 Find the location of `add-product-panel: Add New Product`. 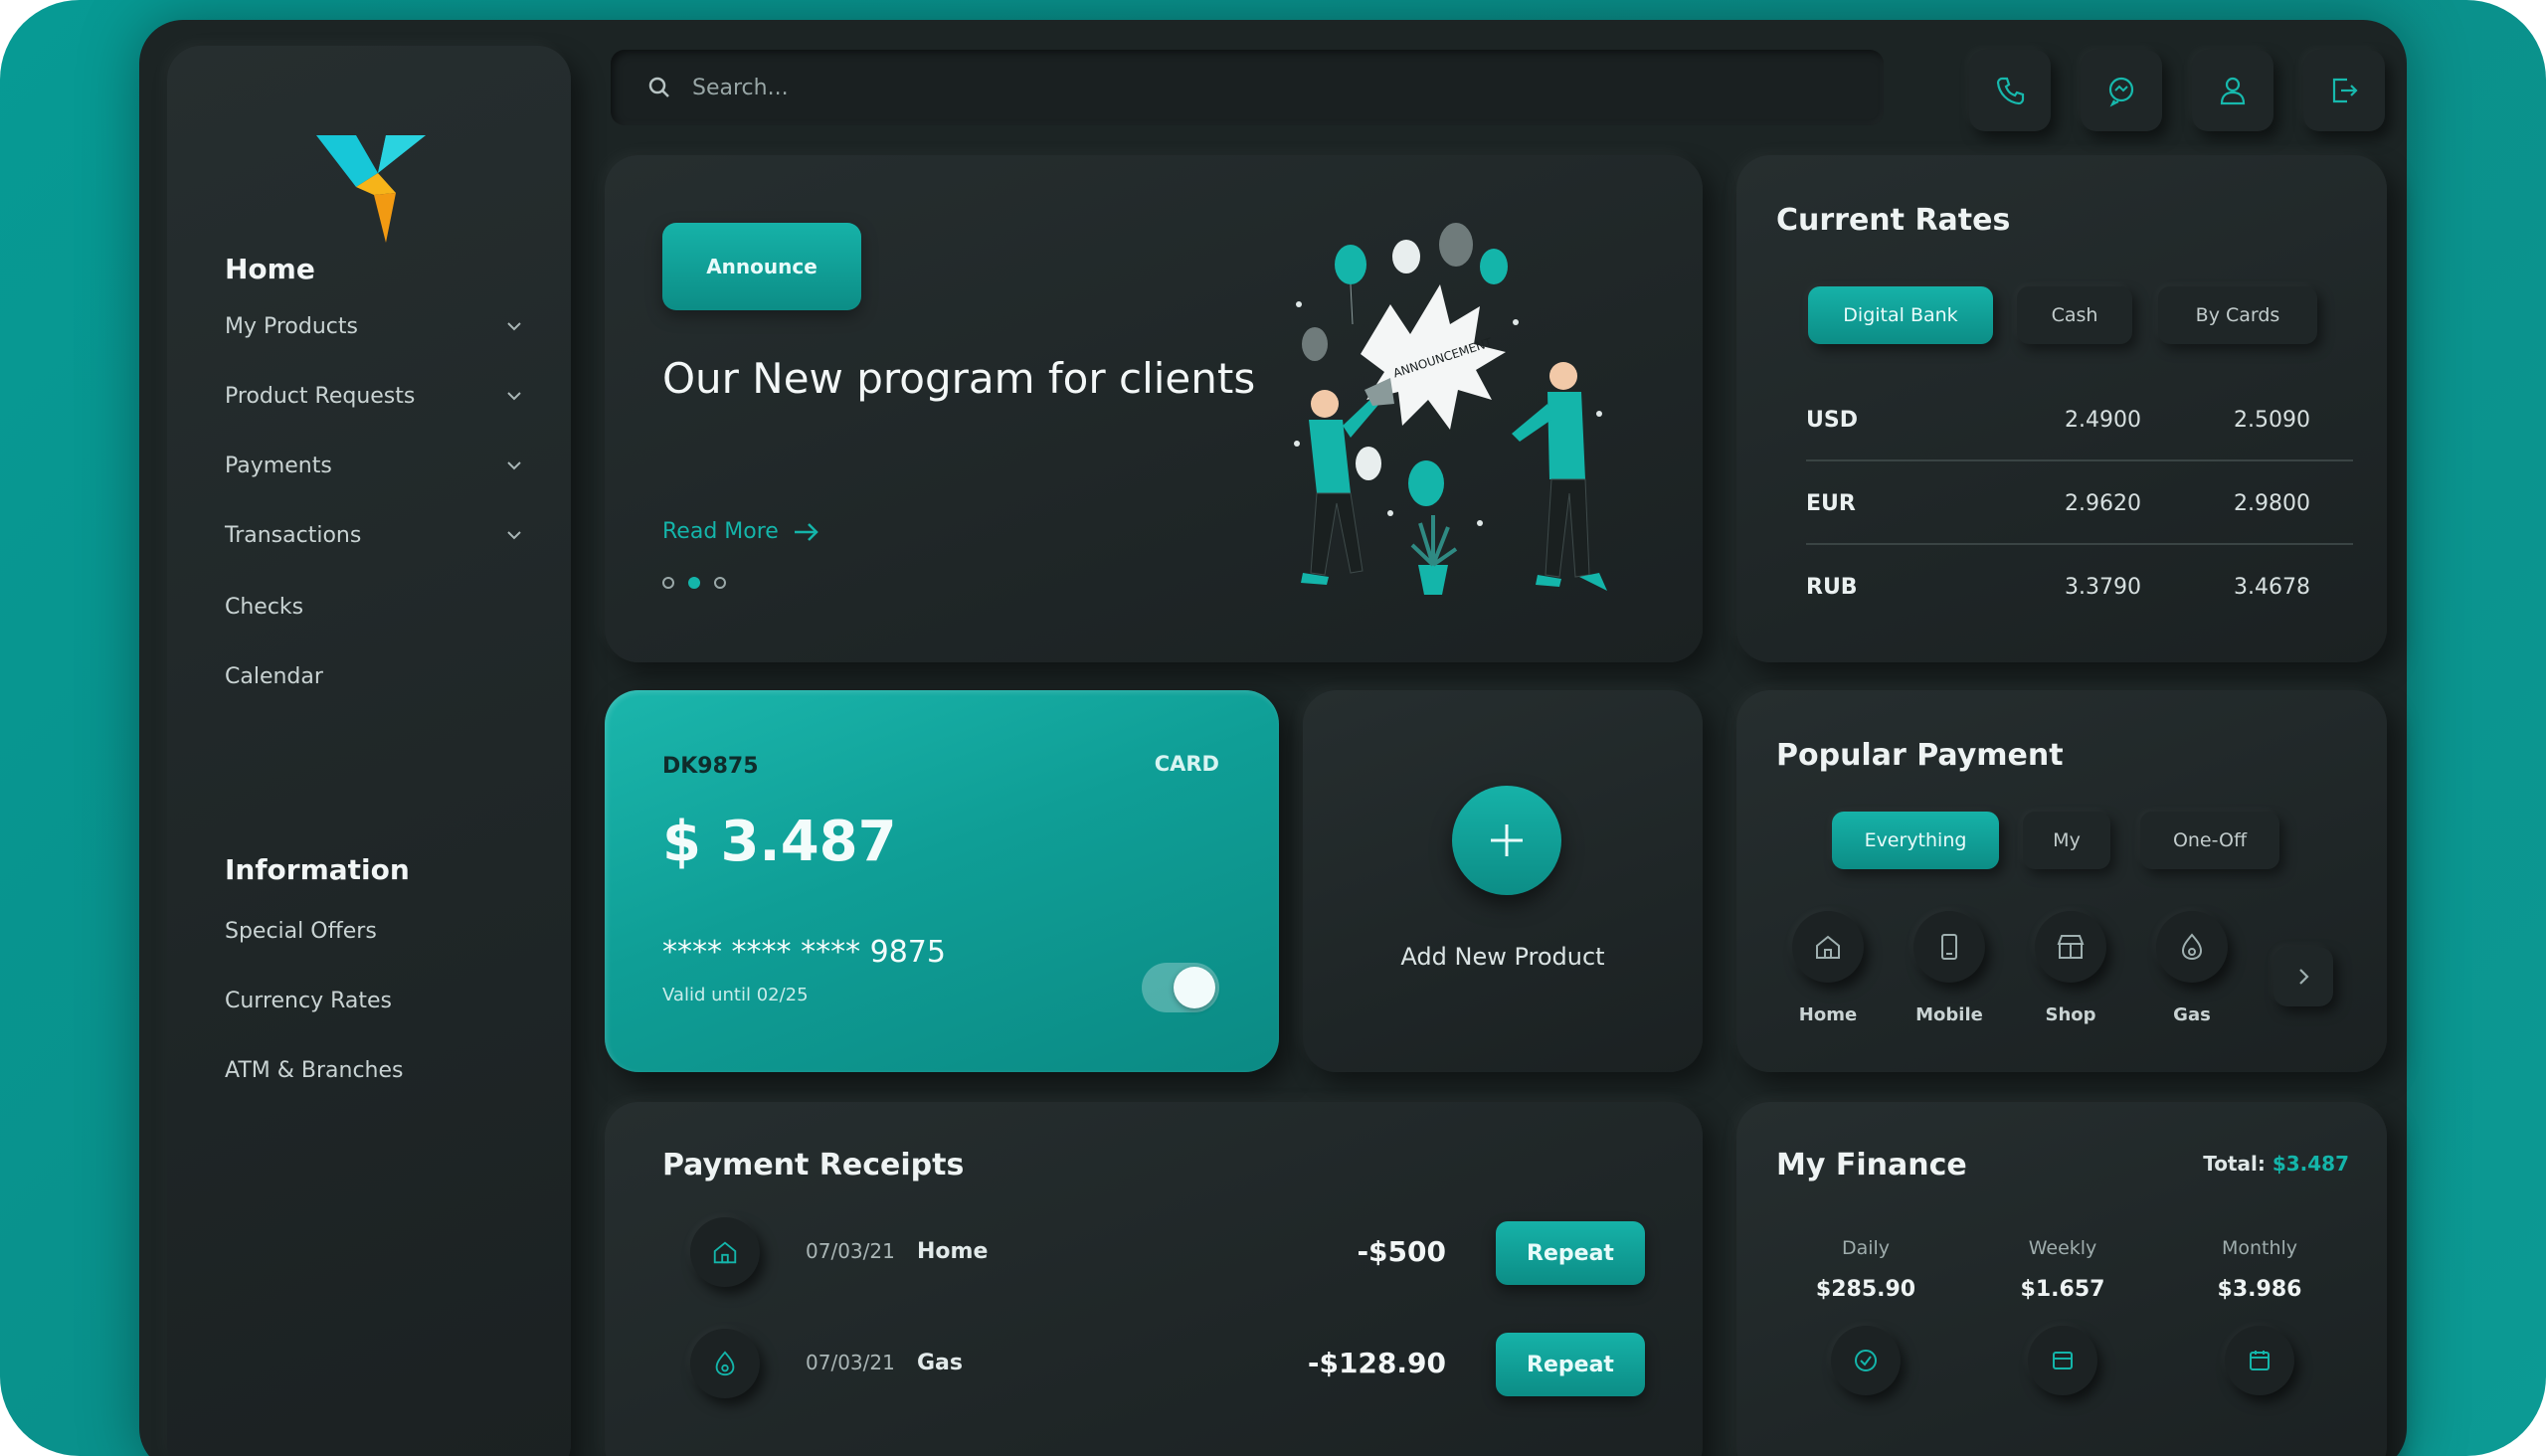

add-product-panel: Add New Product is located at coordinates (1503, 881).